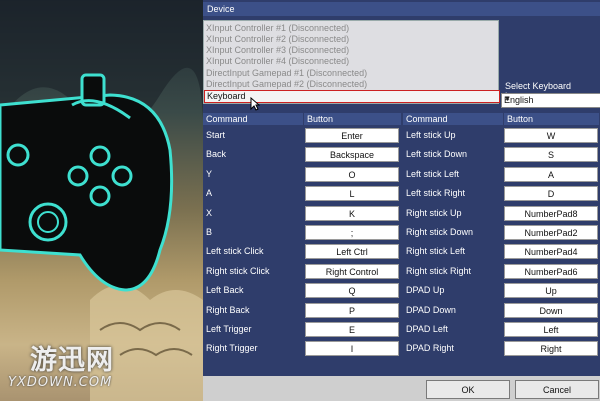 This screenshot has height=401, width=600. Describe the element at coordinates (352, 329) in the screenshot. I see `key-binding-field: E` at that location.